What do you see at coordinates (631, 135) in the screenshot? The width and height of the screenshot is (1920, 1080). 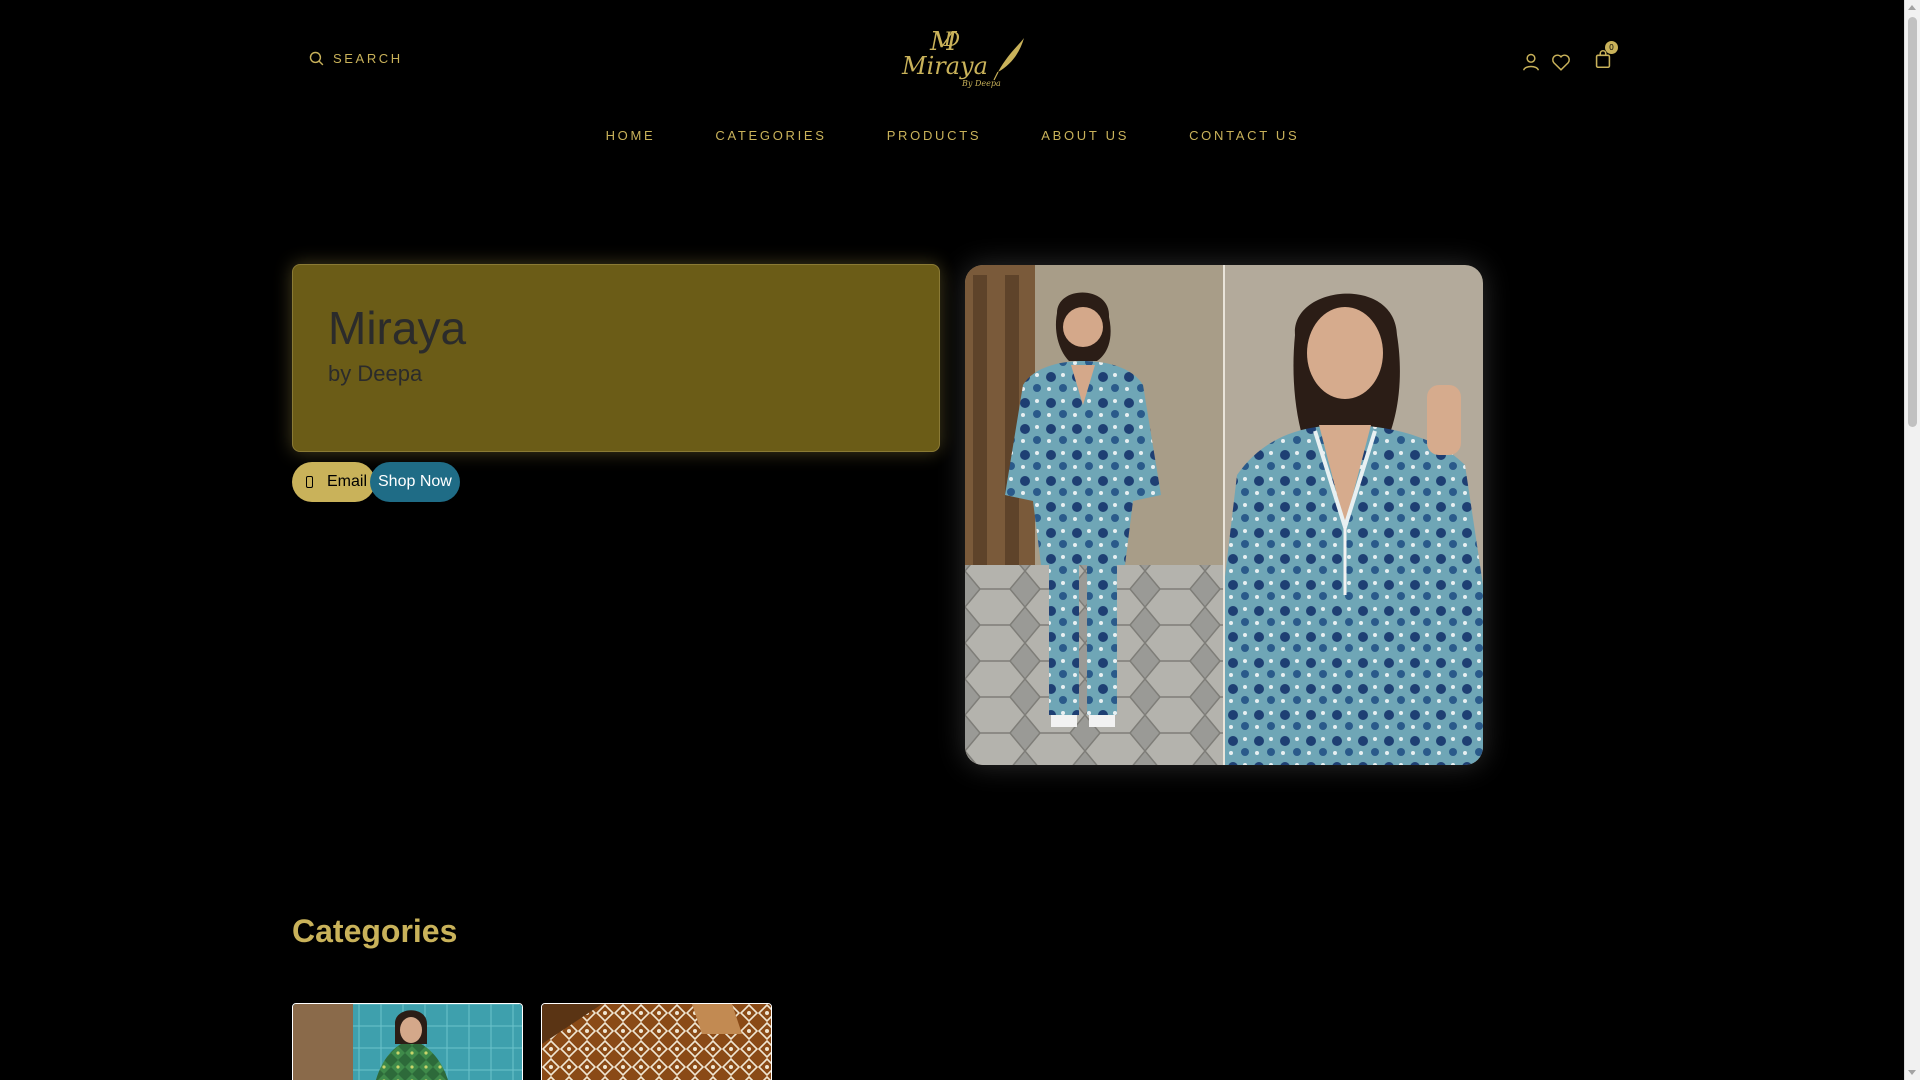 I see `nav-home: HOME` at bounding box center [631, 135].